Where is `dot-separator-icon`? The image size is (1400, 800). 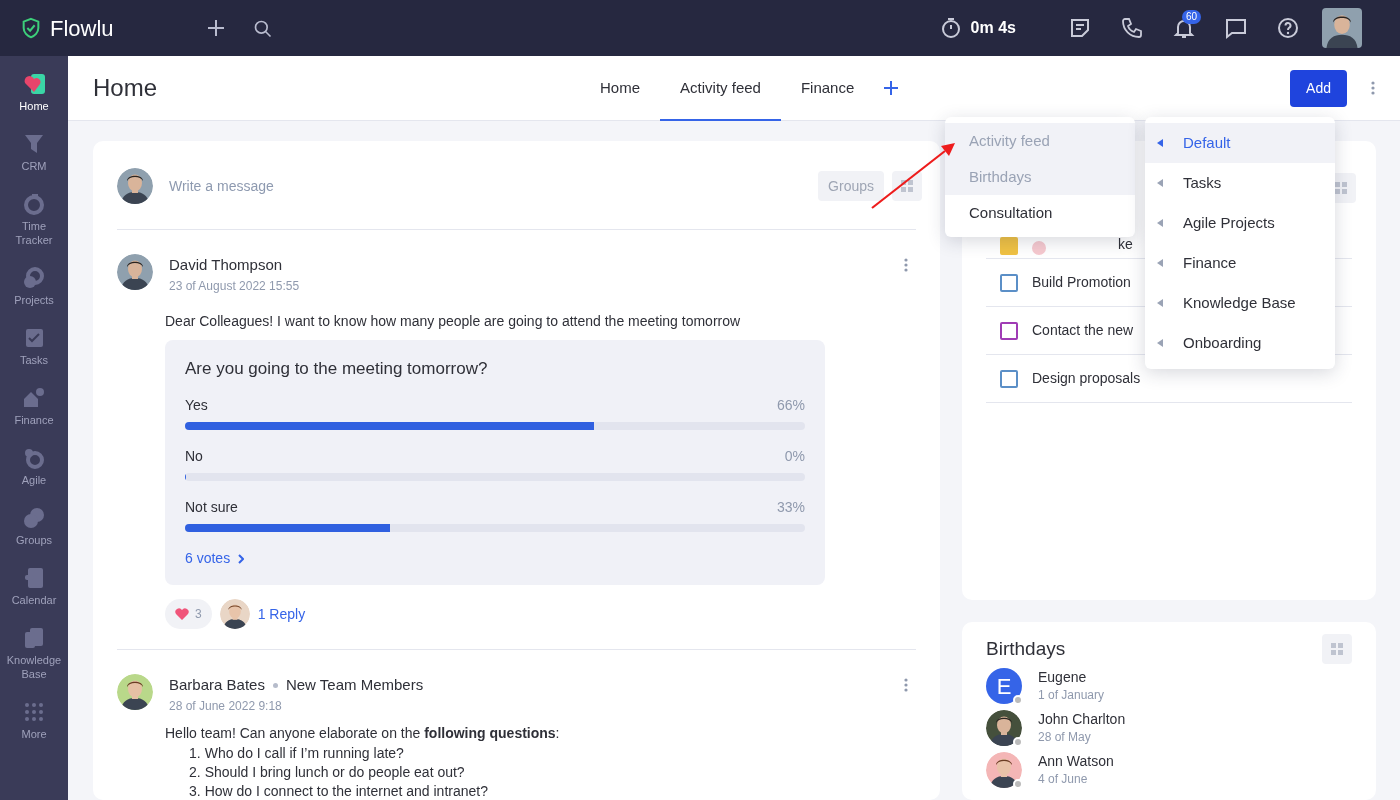 dot-separator-icon is located at coordinates (275, 685).